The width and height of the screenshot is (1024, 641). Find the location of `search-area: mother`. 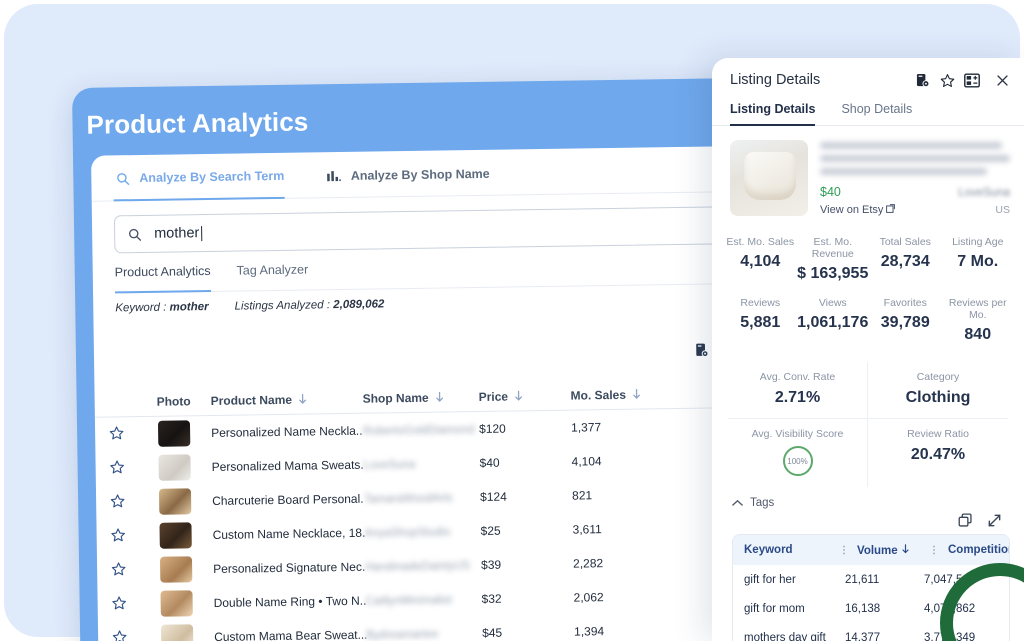

search-area: mother is located at coordinates (436, 222).